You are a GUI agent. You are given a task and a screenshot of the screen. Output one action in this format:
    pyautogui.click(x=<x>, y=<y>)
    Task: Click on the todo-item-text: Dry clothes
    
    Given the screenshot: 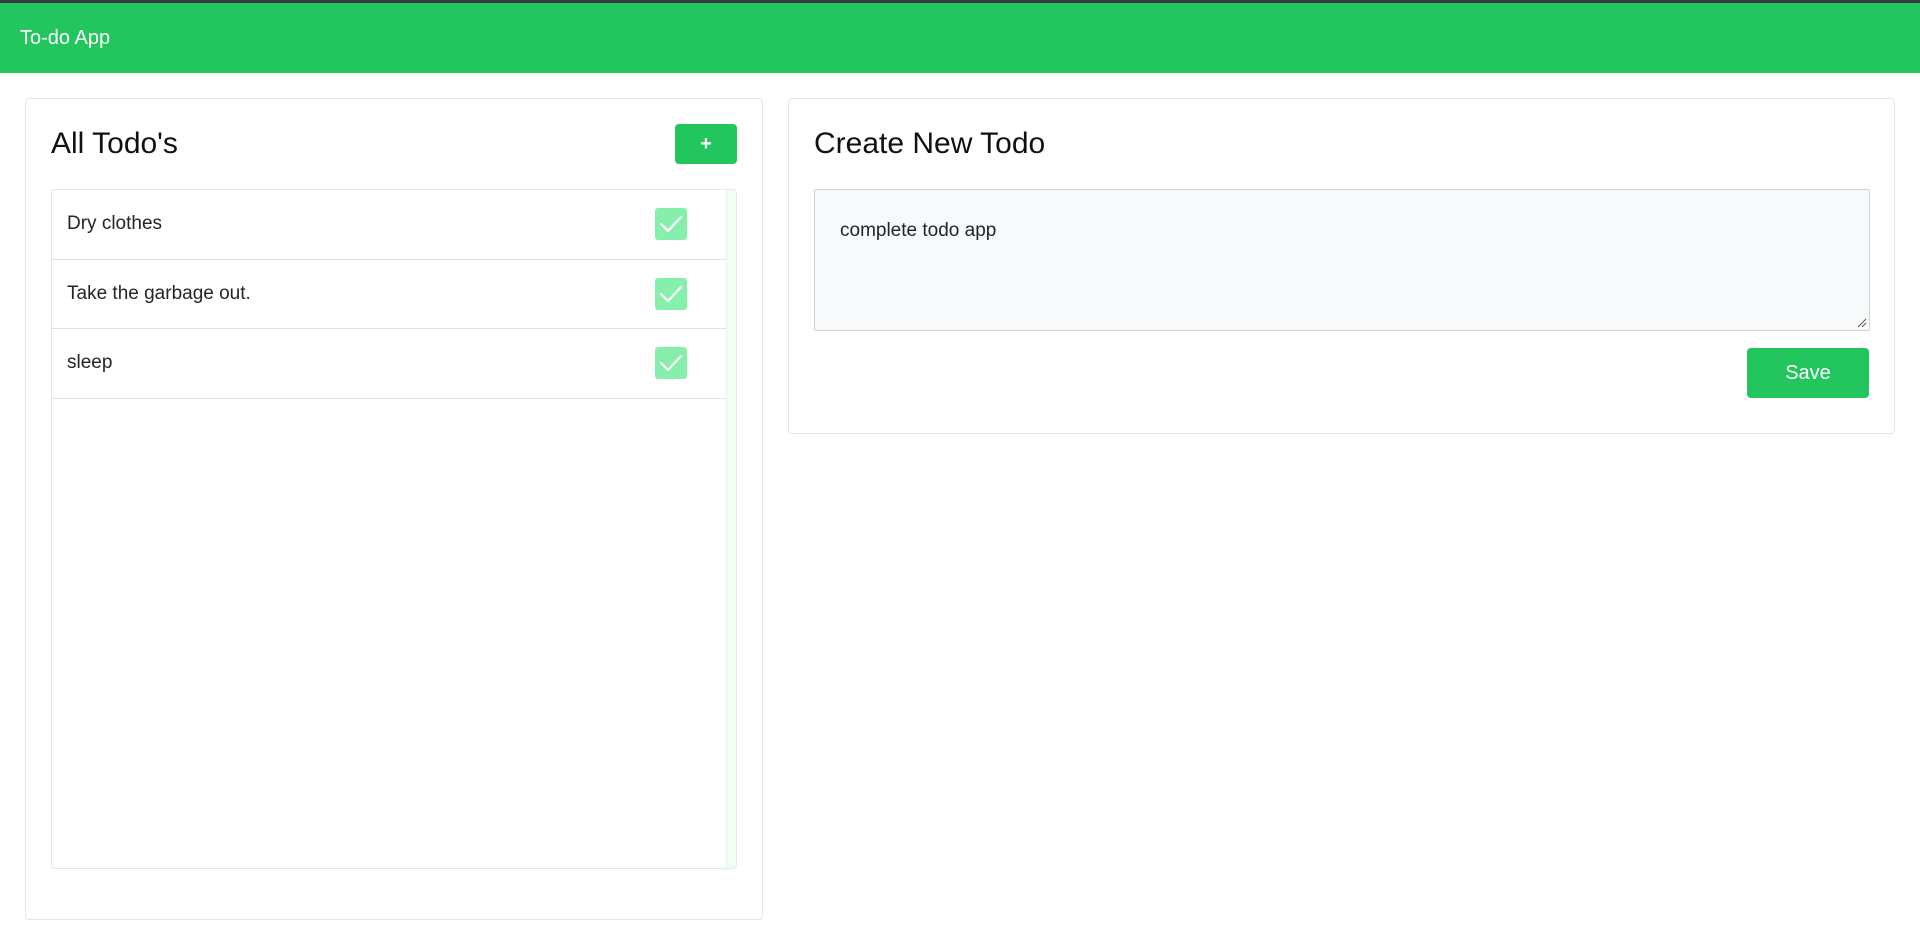 What is the action you would take?
    pyautogui.click(x=115, y=224)
    